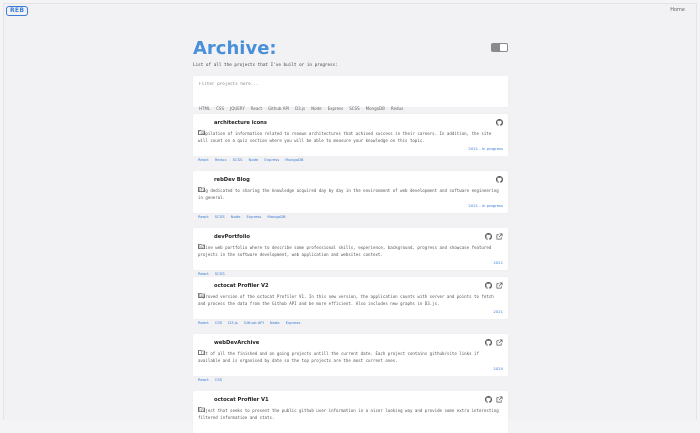 The height and width of the screenshot is (433, 700). I want to click on tech-tag: Redux, so click(220, 159).